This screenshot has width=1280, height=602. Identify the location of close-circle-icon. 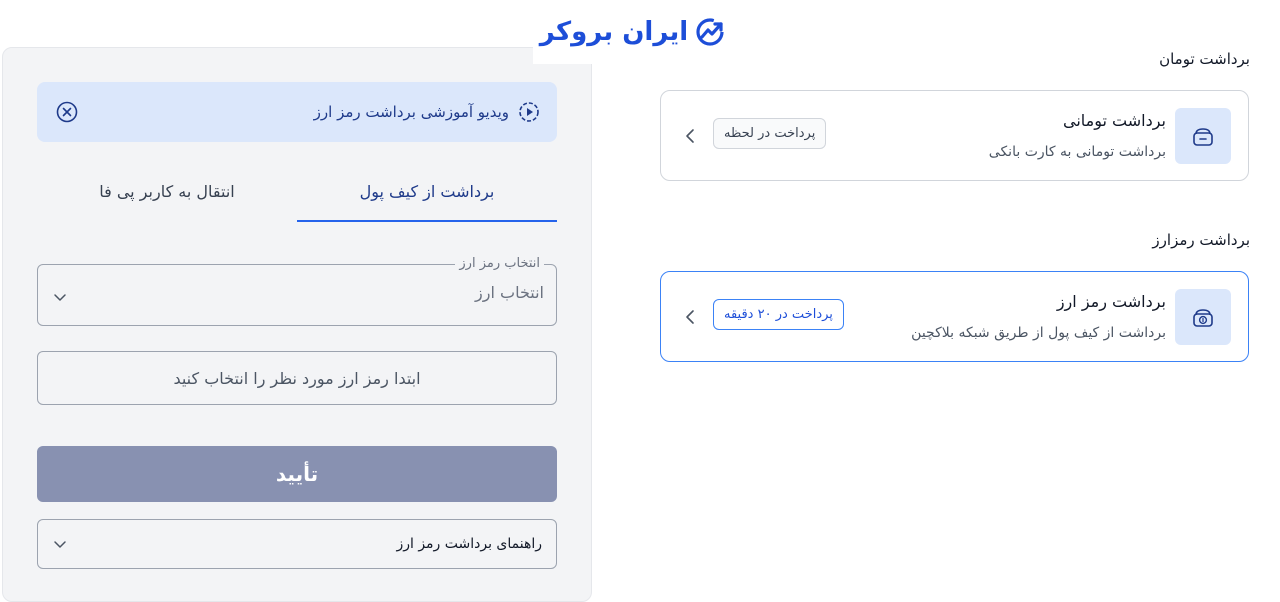
(67, 112).